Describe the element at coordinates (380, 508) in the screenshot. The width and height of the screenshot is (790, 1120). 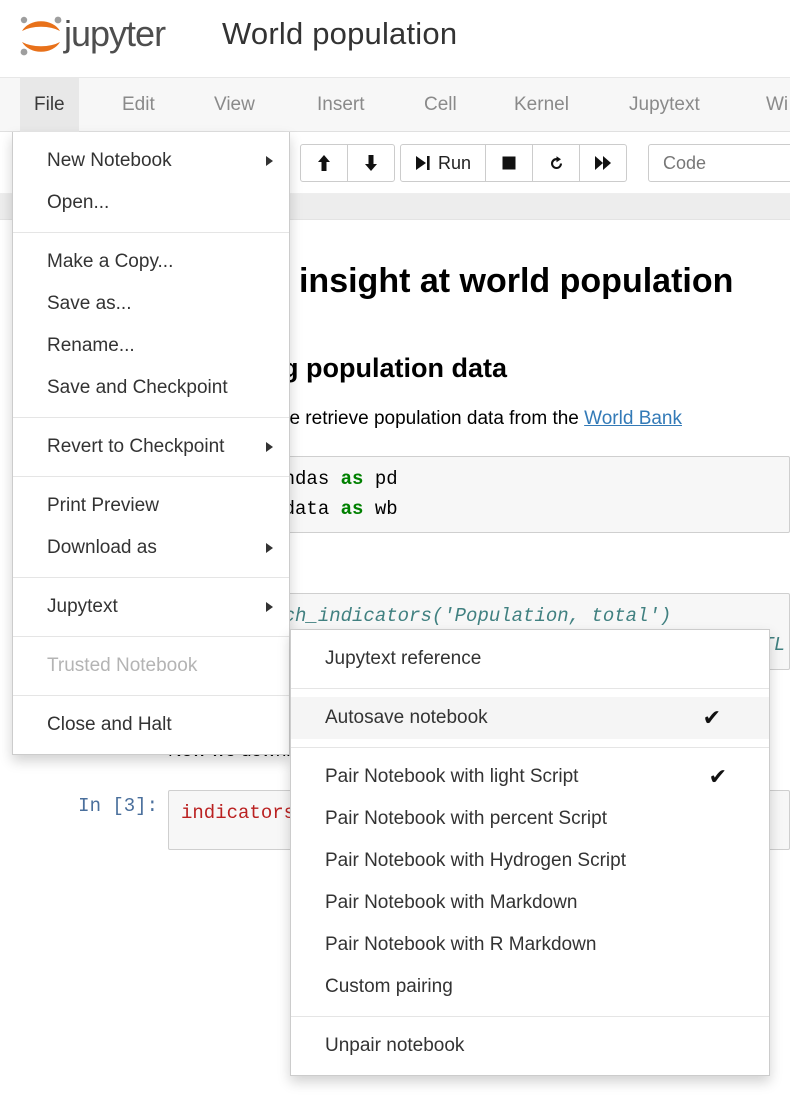
I see `code-2b: wb` at that location.